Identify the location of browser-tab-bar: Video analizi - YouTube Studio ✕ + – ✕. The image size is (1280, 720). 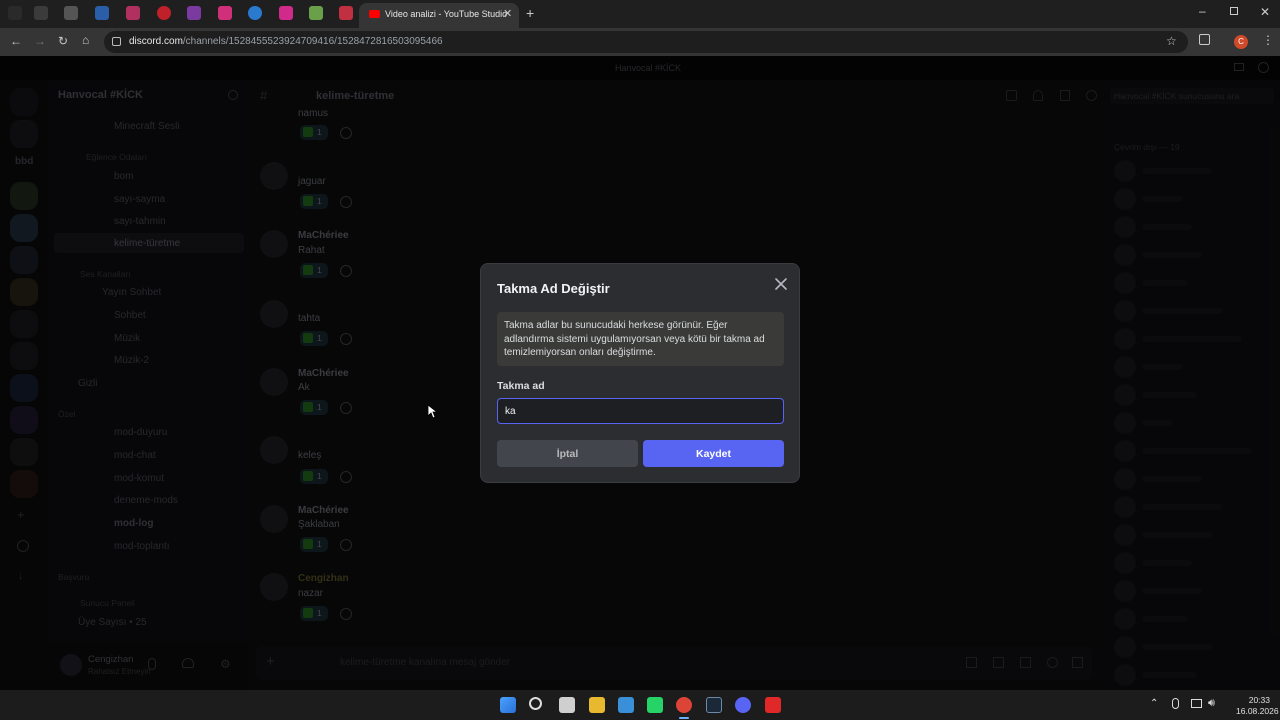
(640, 14).